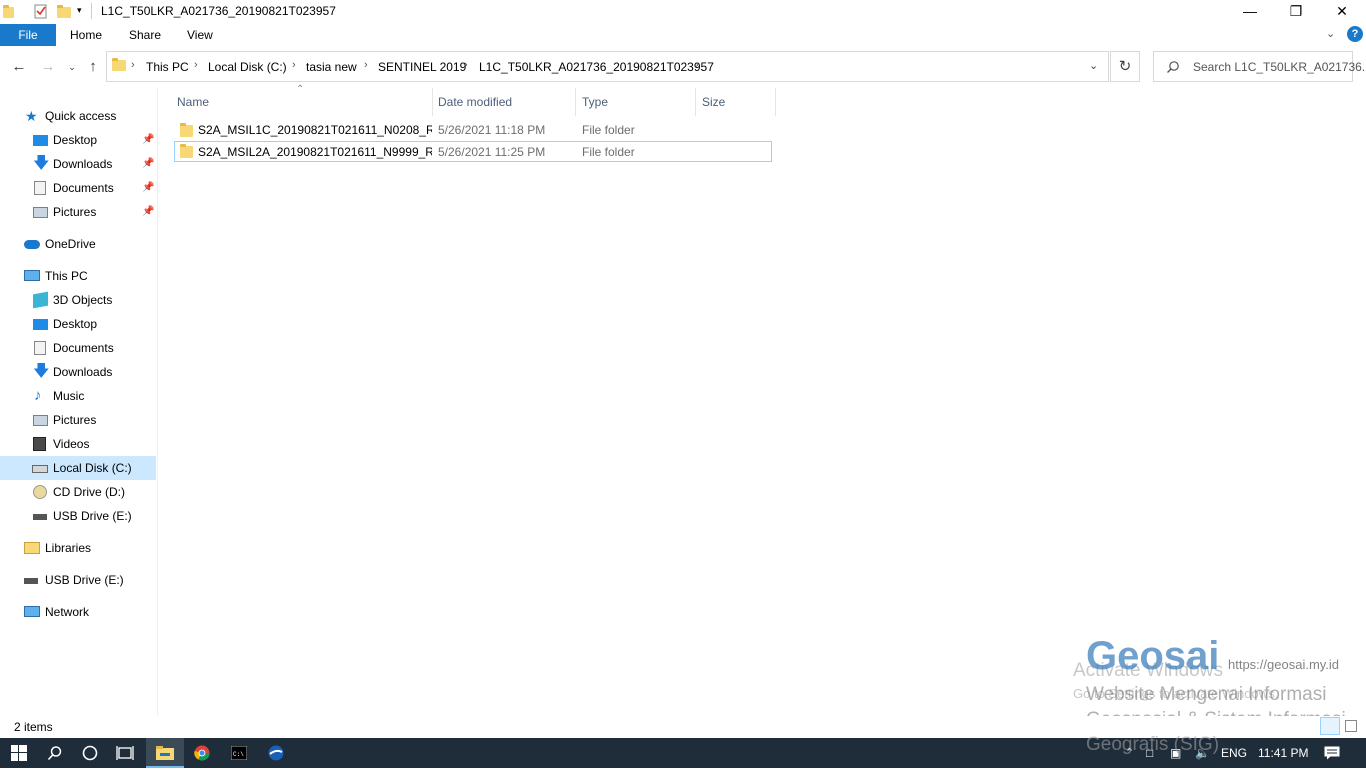 The width and height of the screenshot is (1366, 772). What do you see at coordinates (84, 580) in the screenshot?
I see `nav-label: USB Drive (E:)` at bounding box center [84, 580].